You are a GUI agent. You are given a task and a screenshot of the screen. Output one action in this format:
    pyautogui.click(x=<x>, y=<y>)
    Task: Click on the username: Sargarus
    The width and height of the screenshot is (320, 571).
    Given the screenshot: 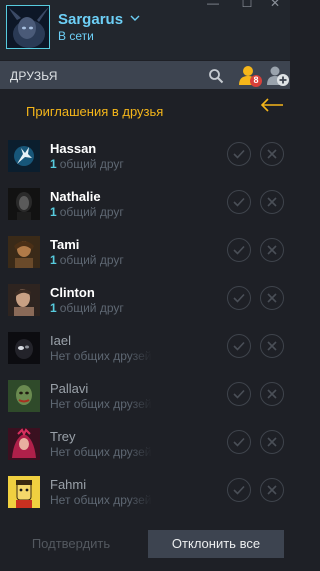 What is the action you would take?
    pyautogui.click(x=90, y=19)
    